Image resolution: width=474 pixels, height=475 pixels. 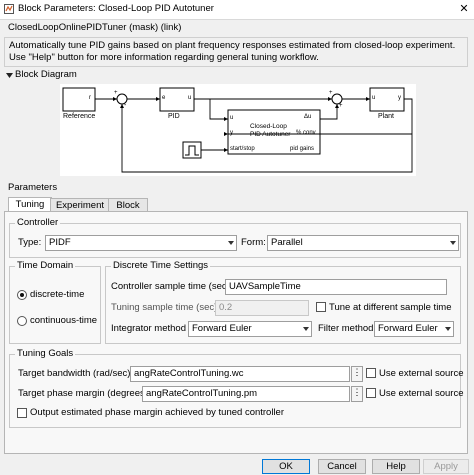 What do you see at coordinates (38, 222) in the screenshot?
I see `controller-group-label: Controller` at bounding box center [38, 222].